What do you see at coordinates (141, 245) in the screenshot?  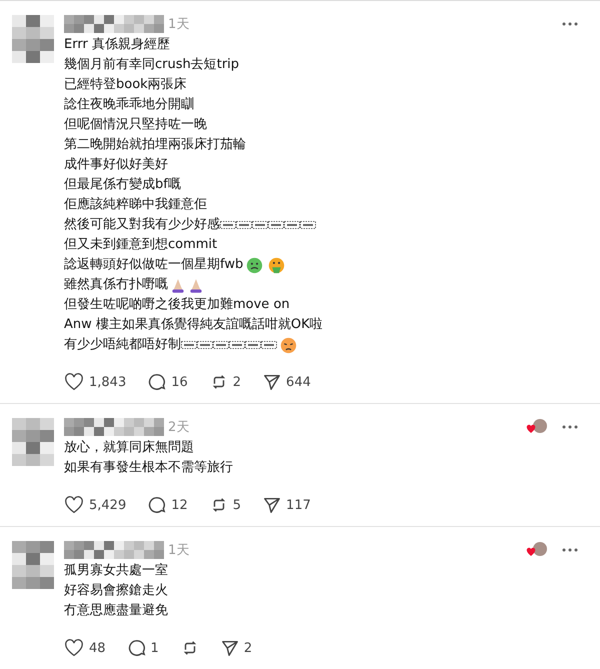 I see `post-text-line: 但又未到鍾意到想commit` at bounding box center [141, 245].